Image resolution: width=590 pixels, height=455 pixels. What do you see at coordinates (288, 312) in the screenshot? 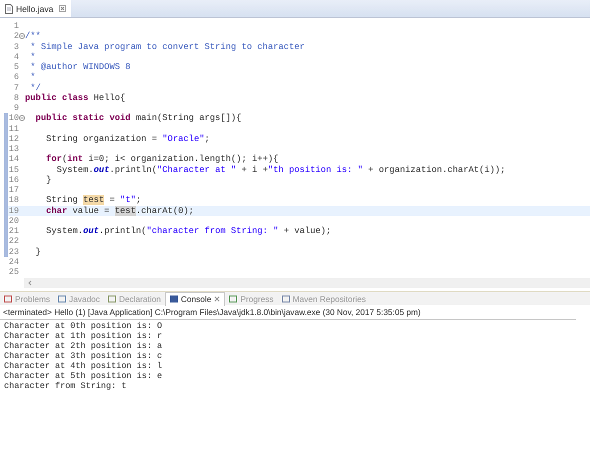
I see `console-status: <terminated> Hello (1) [Java Application] C:\Program Files\Java\jdk1.8.0\bin\javaw.exe (30 Nov, 2017 5:35:05 pm)` at bounding box center [288, 312].